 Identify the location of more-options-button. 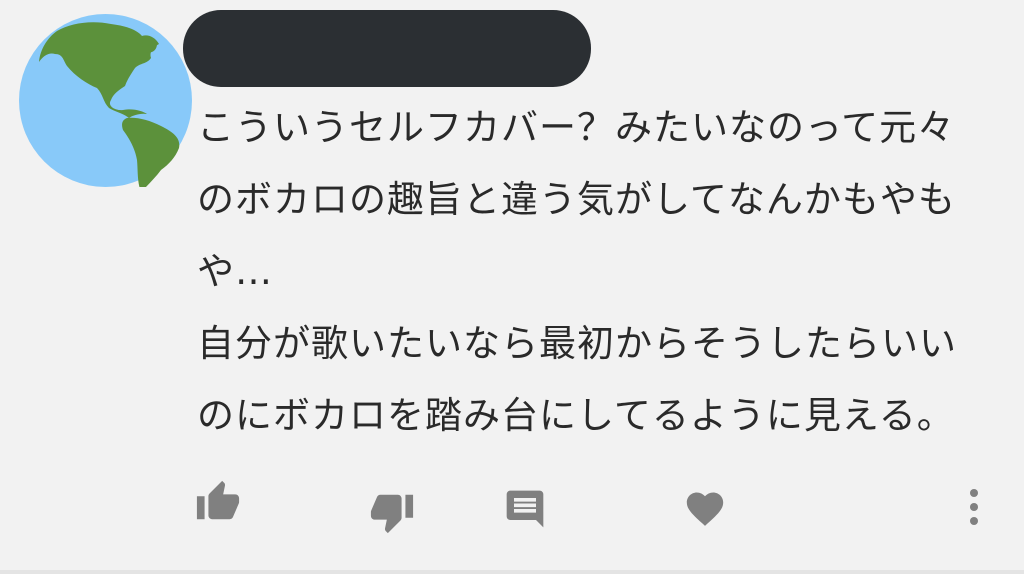
(974, 507).